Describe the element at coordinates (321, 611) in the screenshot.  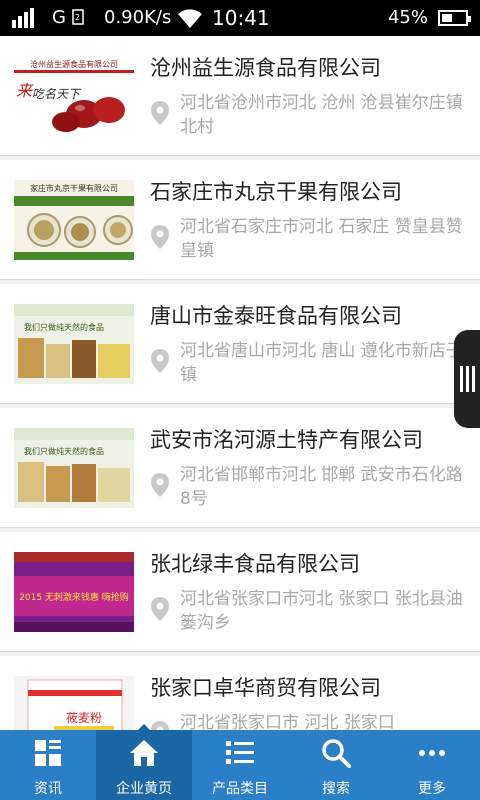
I see `company-address: 河北省张家口市河北 张家口 张北县油篓沟乡` at that location.